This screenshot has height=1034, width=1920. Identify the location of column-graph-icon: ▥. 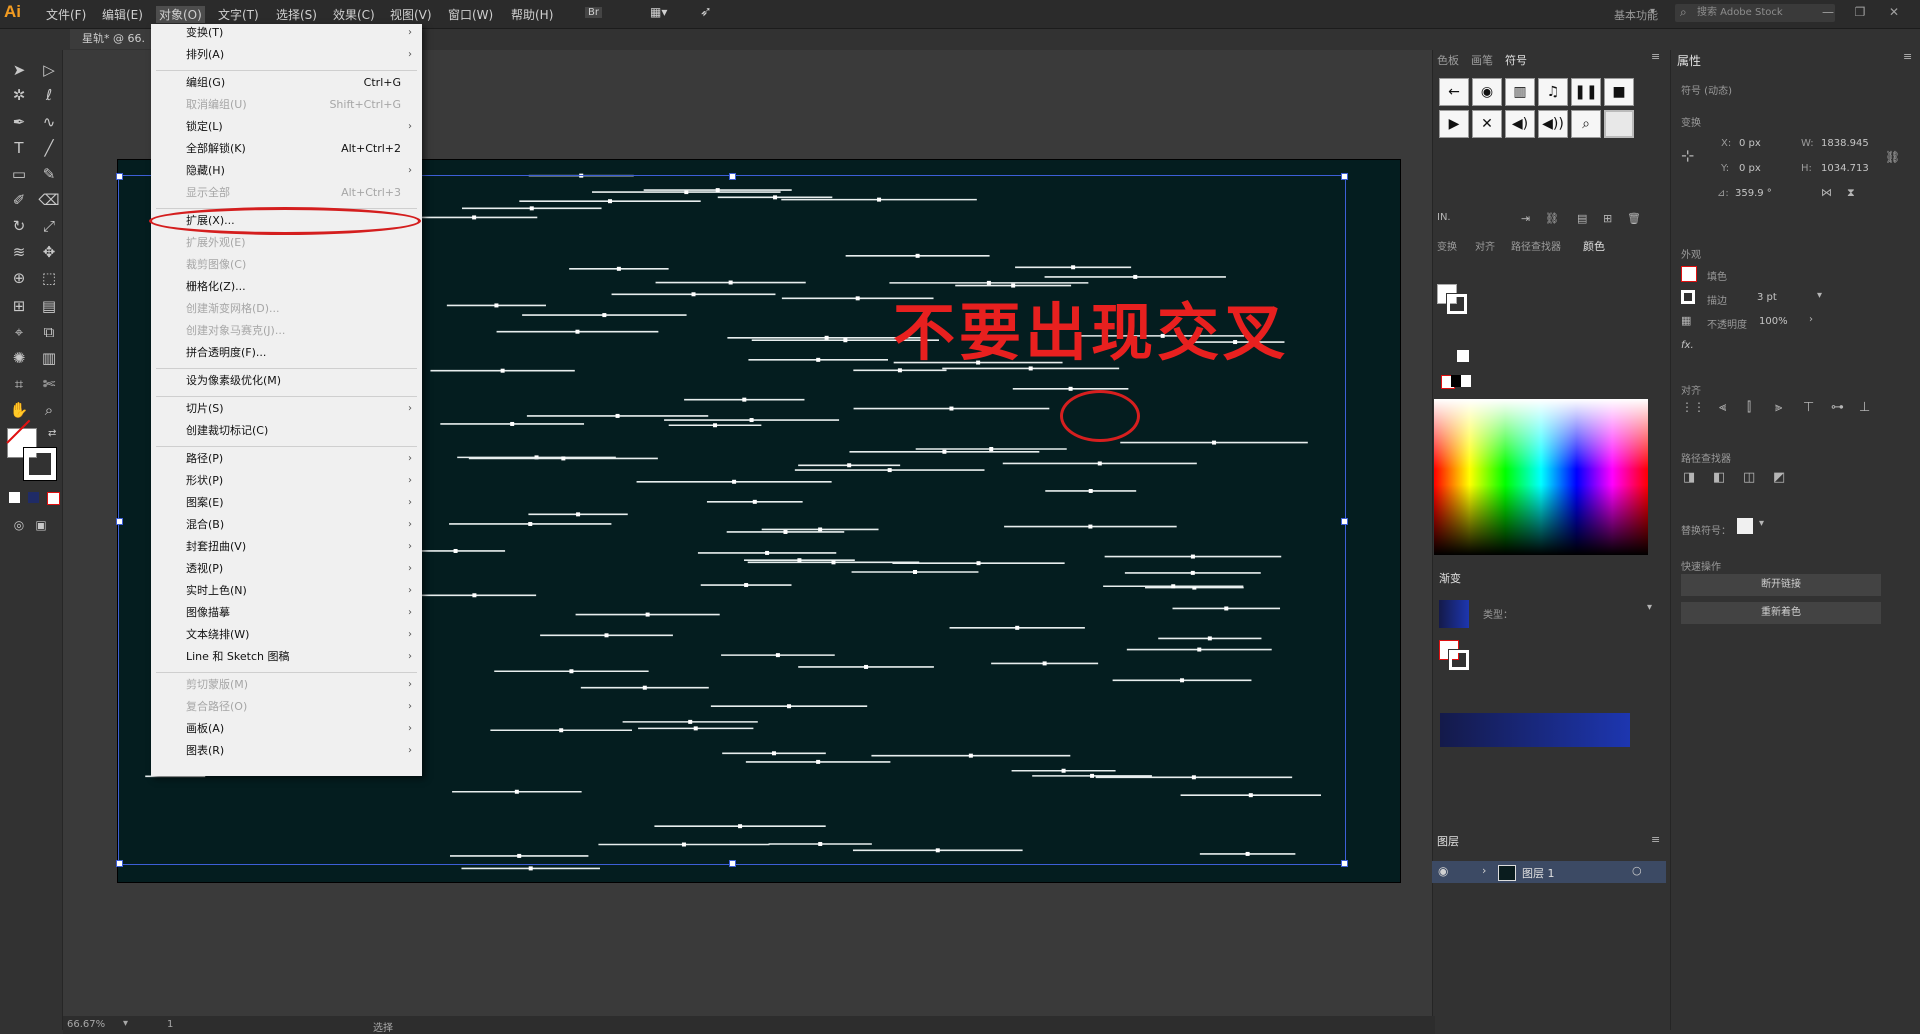
(49, 358).